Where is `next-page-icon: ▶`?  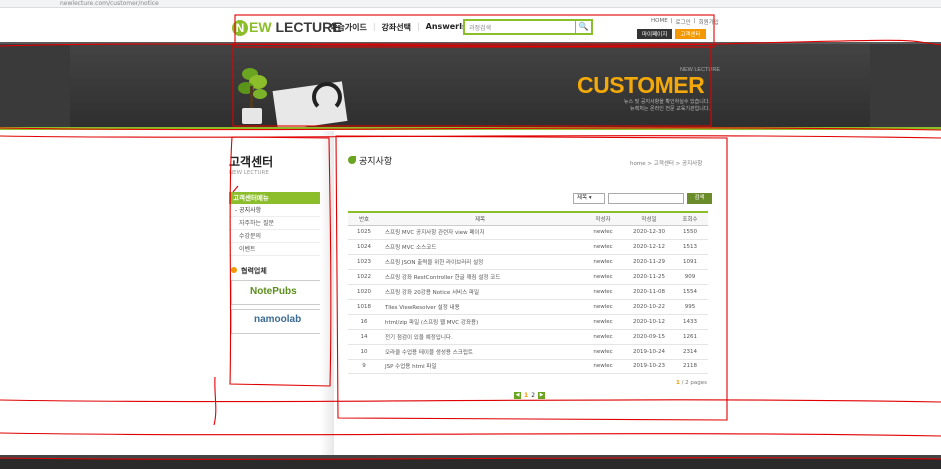 next-page-icon: ▶ is located at coordinates (542, 395).